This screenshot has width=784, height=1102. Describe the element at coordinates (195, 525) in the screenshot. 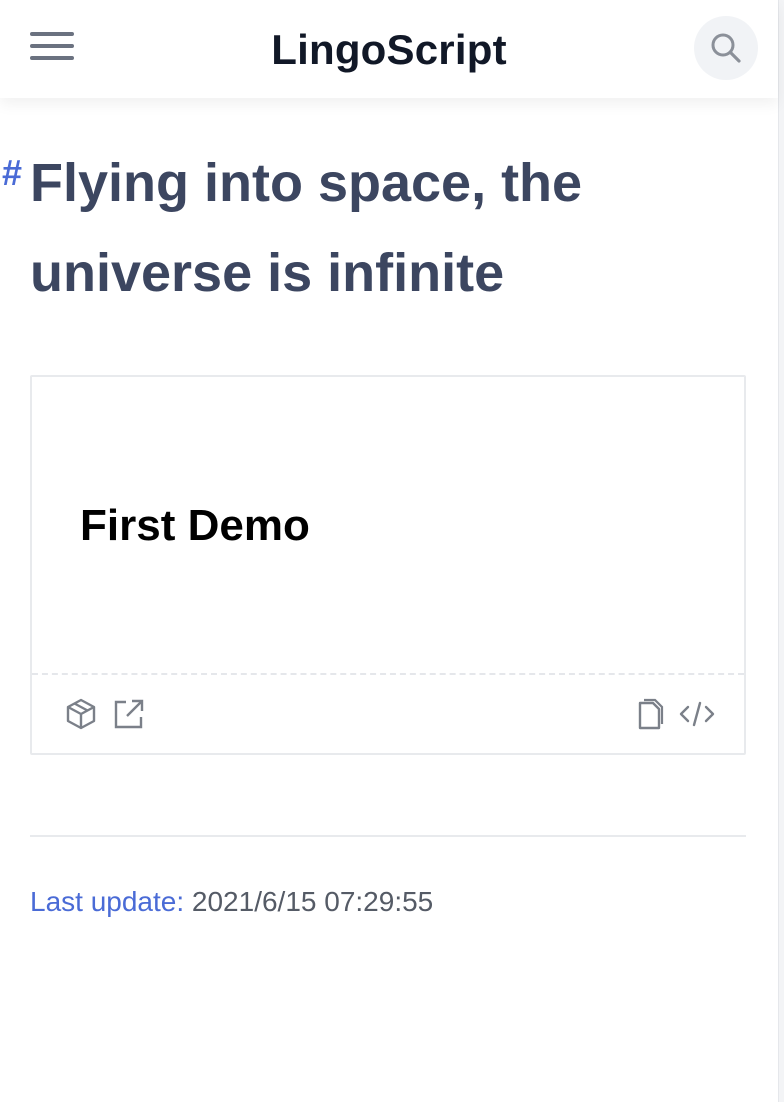

I see `demo-title: First Demo` at that location.